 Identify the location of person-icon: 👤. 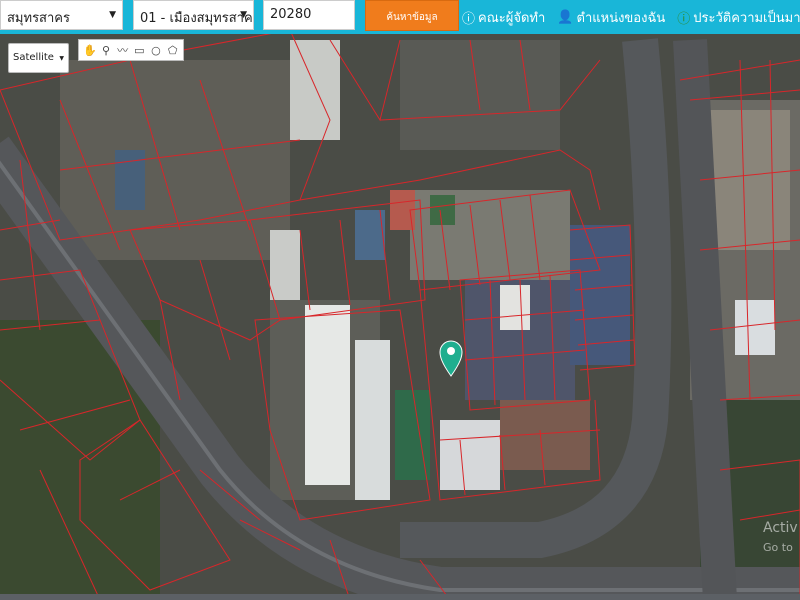
(565, 17).